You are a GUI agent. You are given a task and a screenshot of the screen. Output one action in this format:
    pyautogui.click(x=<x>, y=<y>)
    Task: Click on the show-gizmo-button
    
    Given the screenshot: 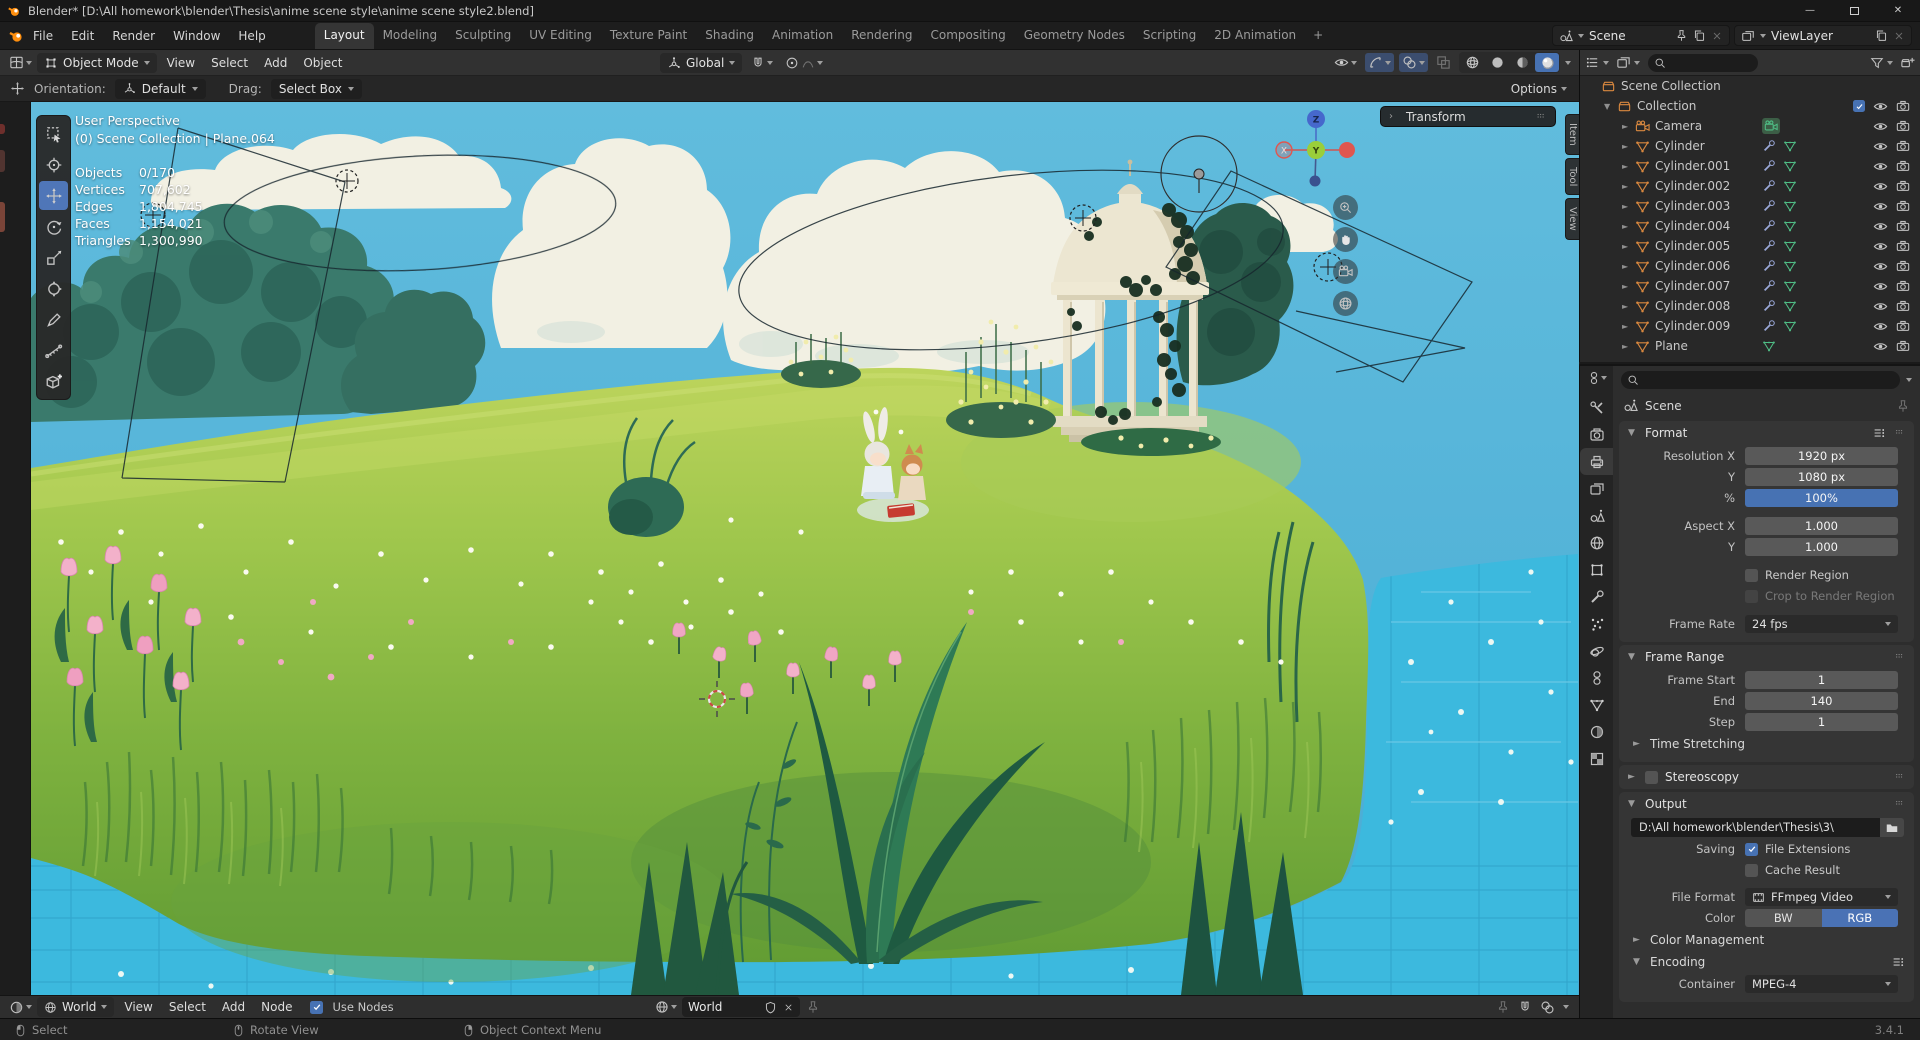 What is the action you would take?
    pyautogui.click(x=1379, y=62)
    